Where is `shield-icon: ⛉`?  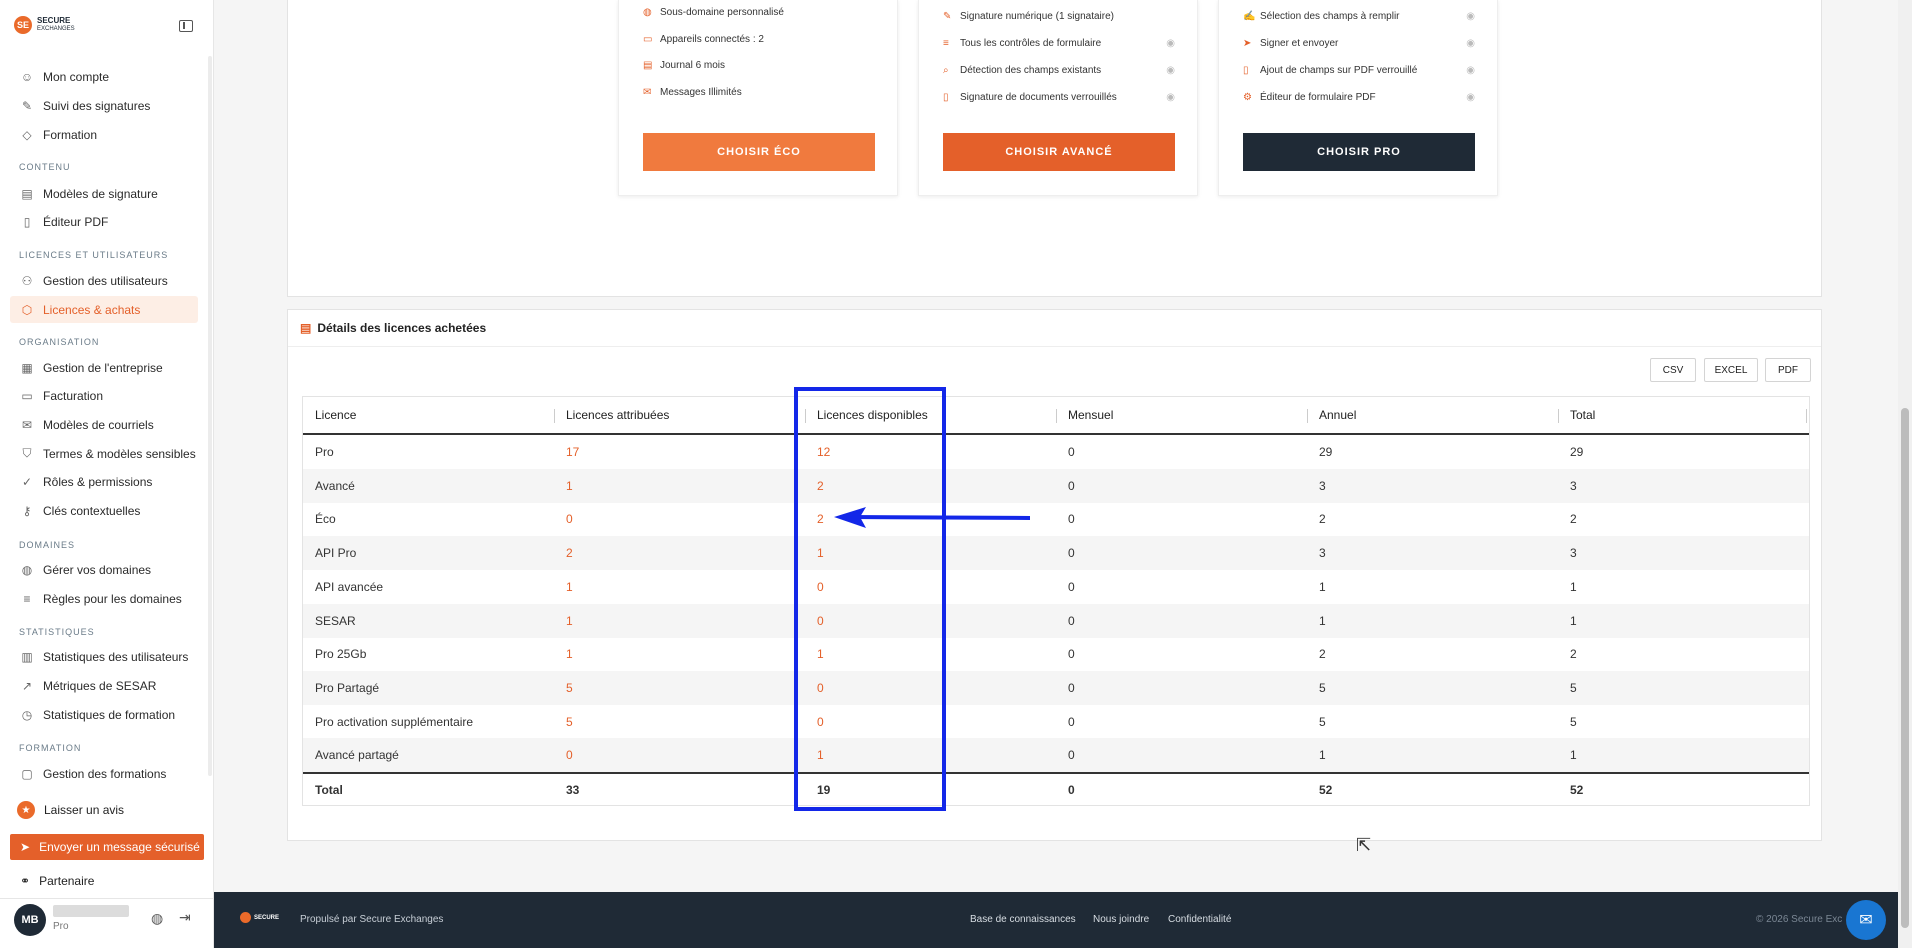
shield-icon: ⛉ is located at coordinates (27, 453).